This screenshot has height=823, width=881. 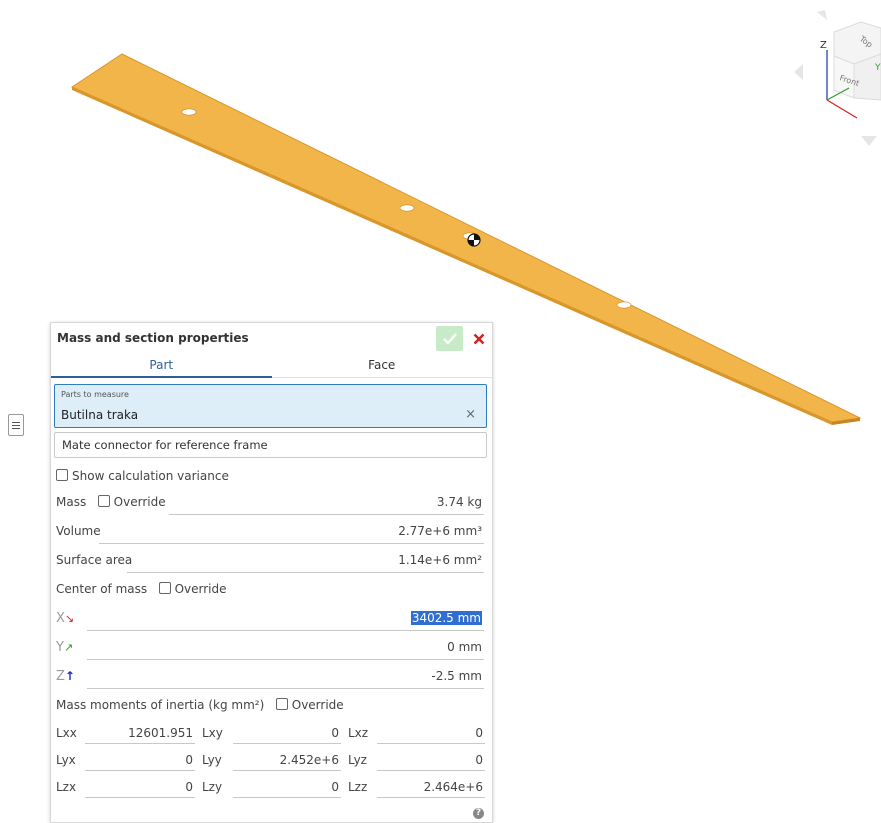 What do you see at coordinates (71, 502) in the screenshot?
I see `mass-label: Mass` at bounding box center [71, 502].